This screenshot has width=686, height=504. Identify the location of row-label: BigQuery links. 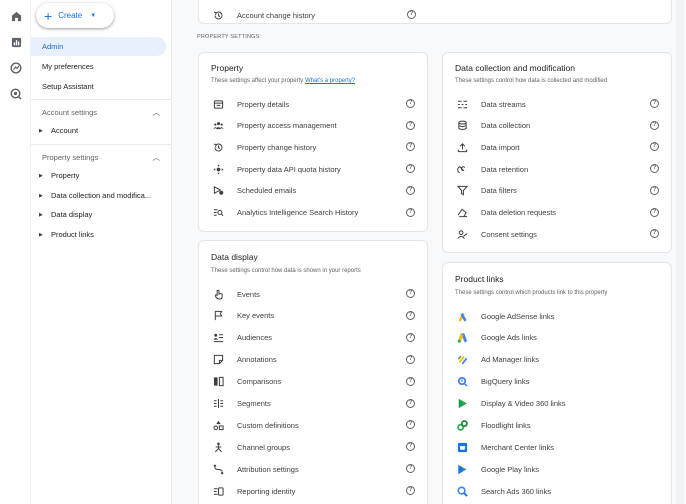
(505, 382).